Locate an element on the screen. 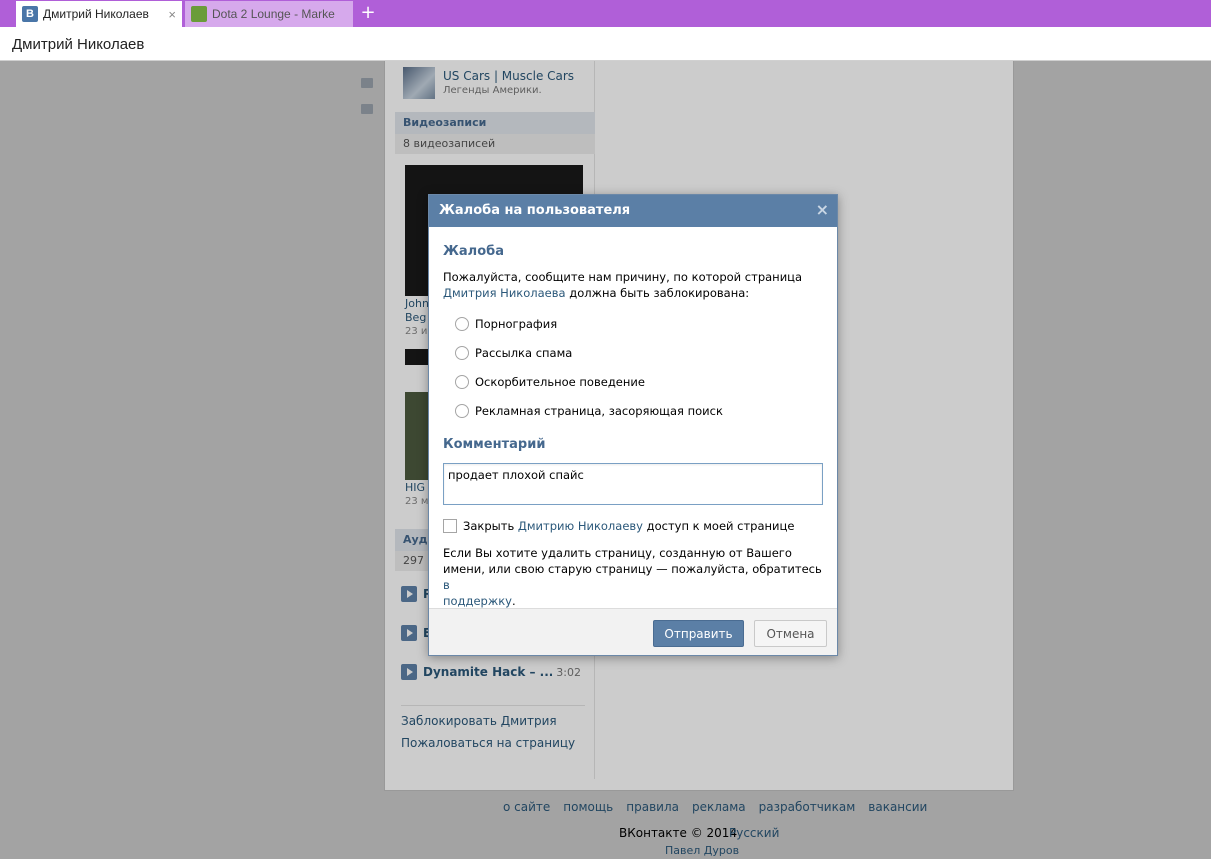 This screenshot has width=1211, height=859. support-link: в is located at coordinates (446, 585).